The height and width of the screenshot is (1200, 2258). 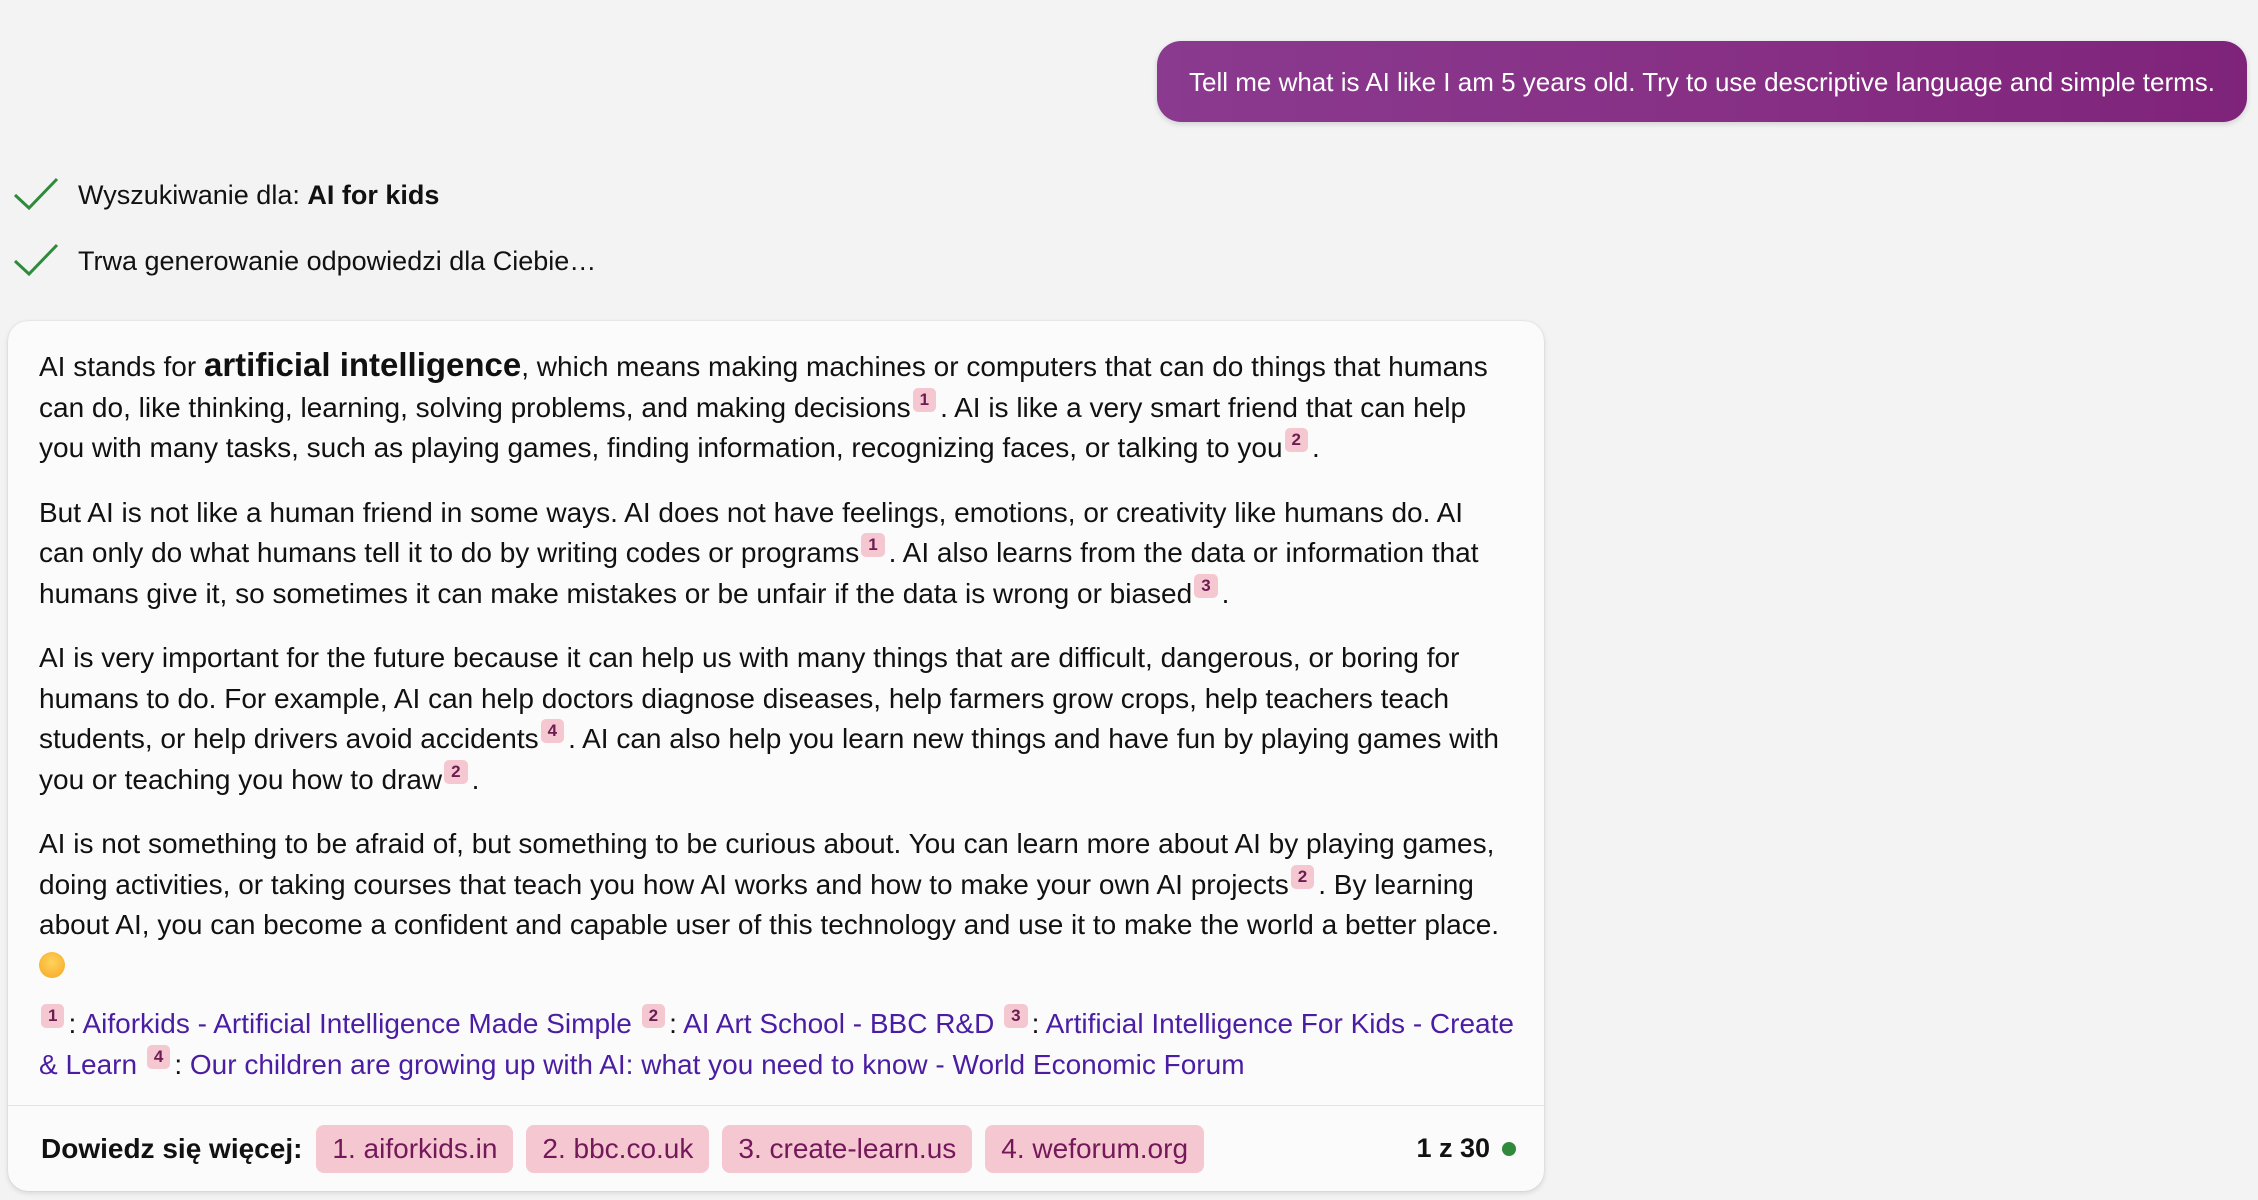 What do you see at coordinates (847, 1148) in the screenshot?
I see `source-pill: 3. create-learn.us` at bounding box center [847, 1148].